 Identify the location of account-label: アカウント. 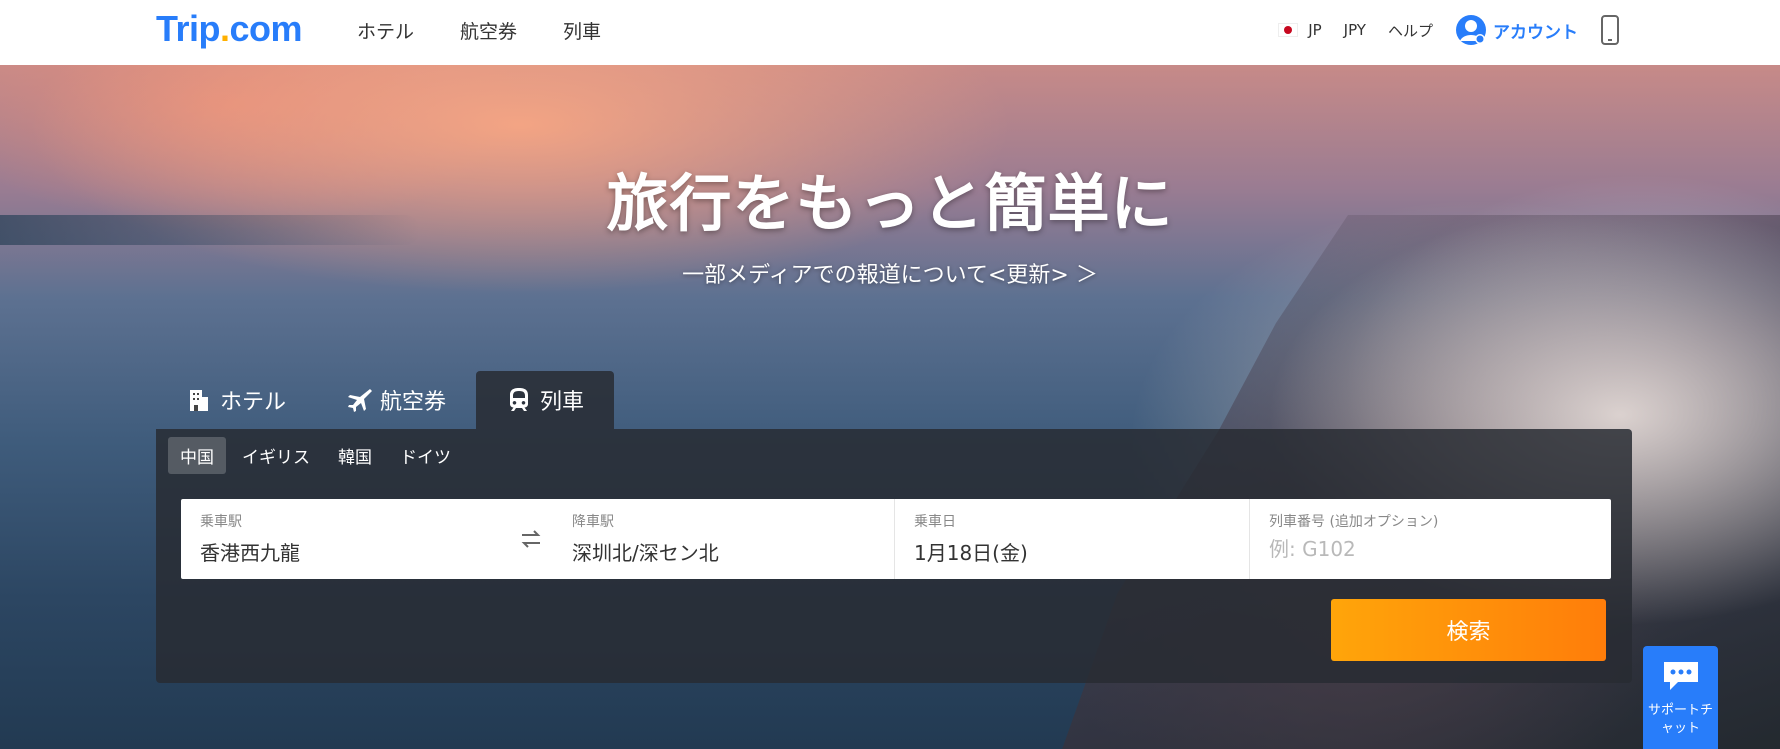
(1535, 32).